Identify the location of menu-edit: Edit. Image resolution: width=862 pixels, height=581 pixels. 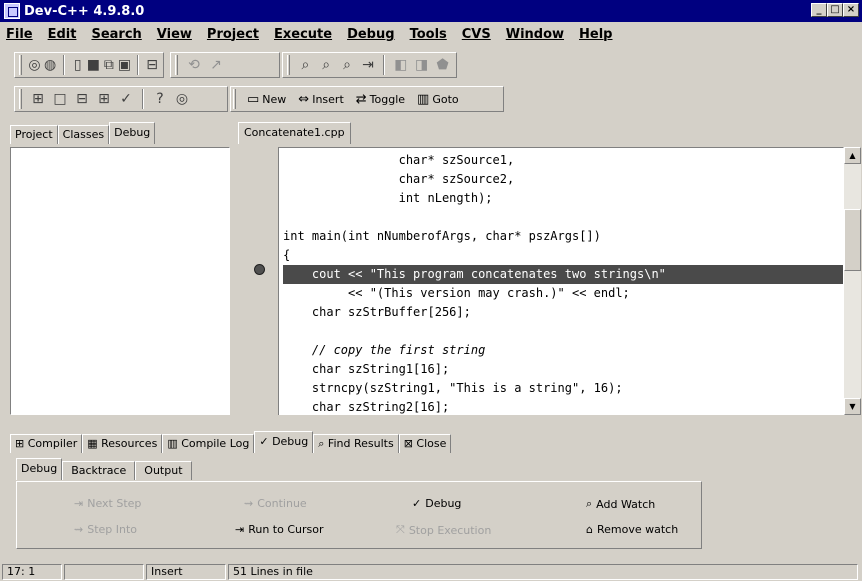
(62, 34).